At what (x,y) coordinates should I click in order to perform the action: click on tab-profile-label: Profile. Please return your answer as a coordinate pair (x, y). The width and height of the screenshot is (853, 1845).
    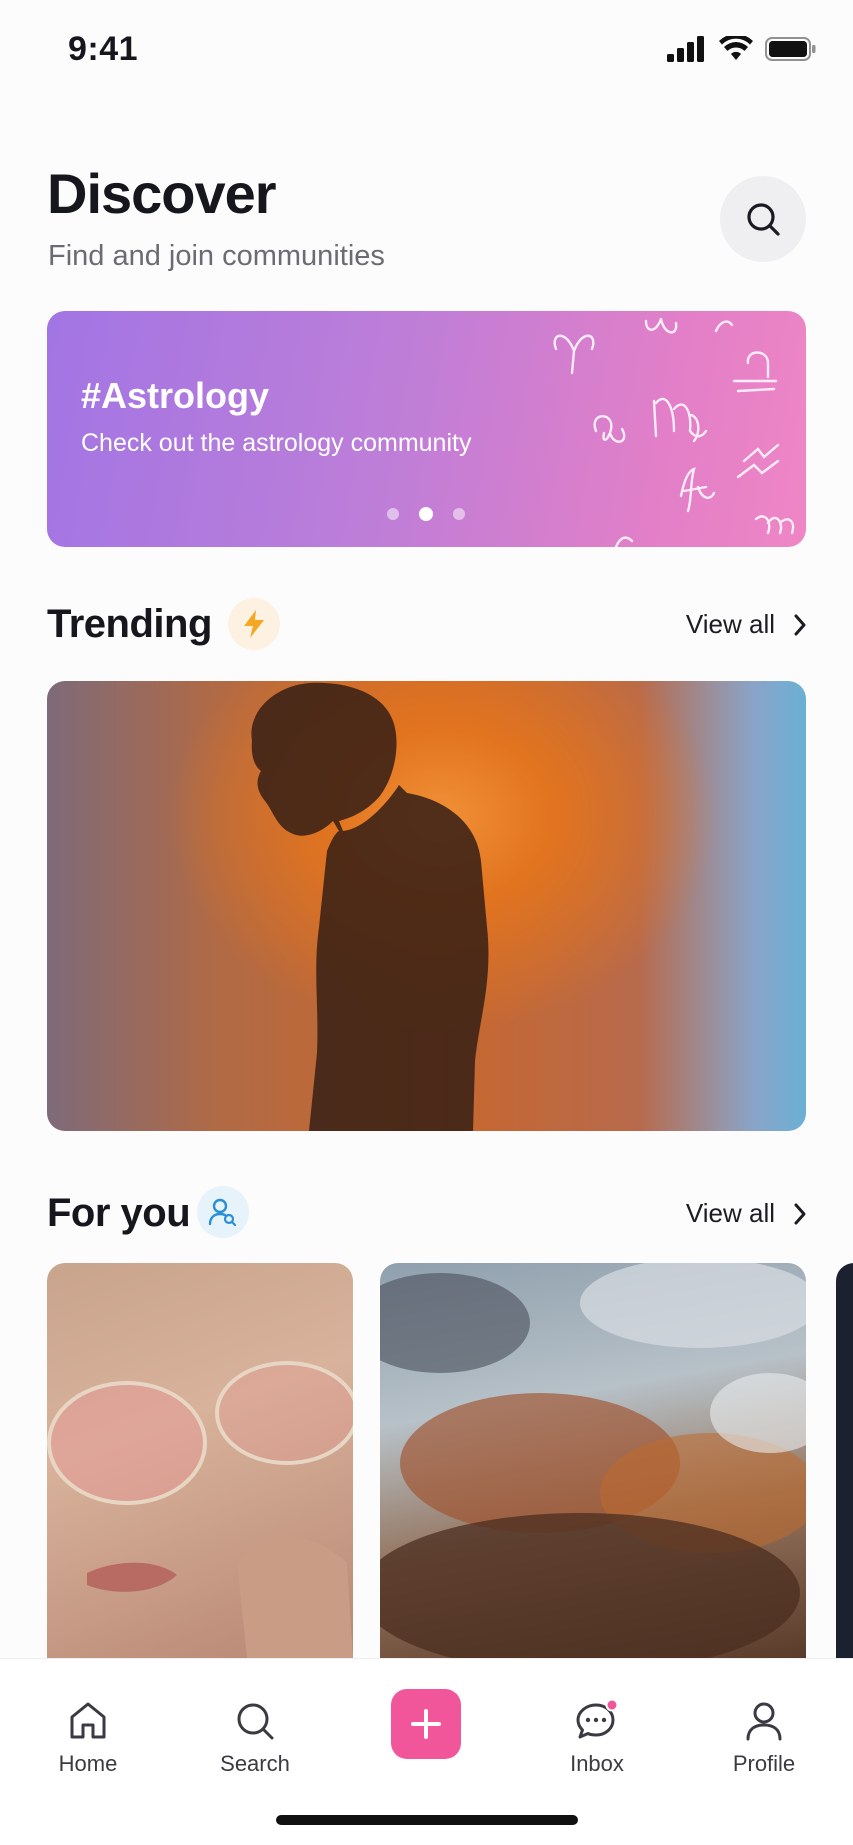
    Looking at the image, I should click on (764, 1763).